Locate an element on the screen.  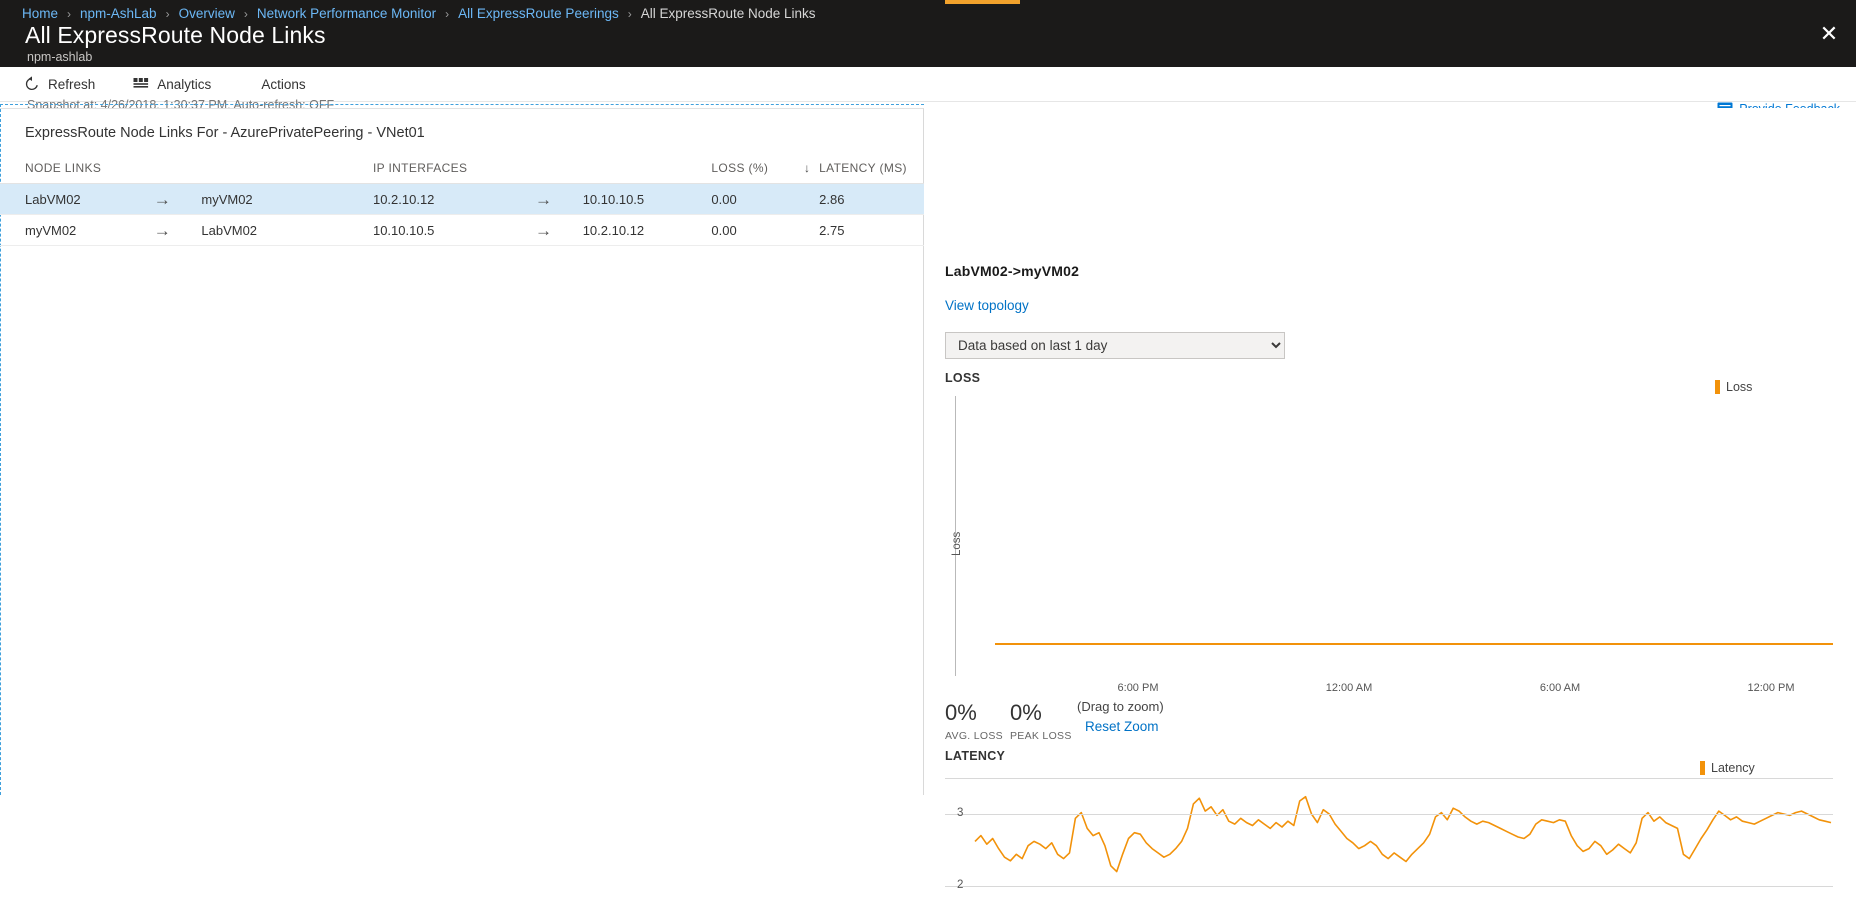
latency-series-plot is located at coordinates (1403, 834).